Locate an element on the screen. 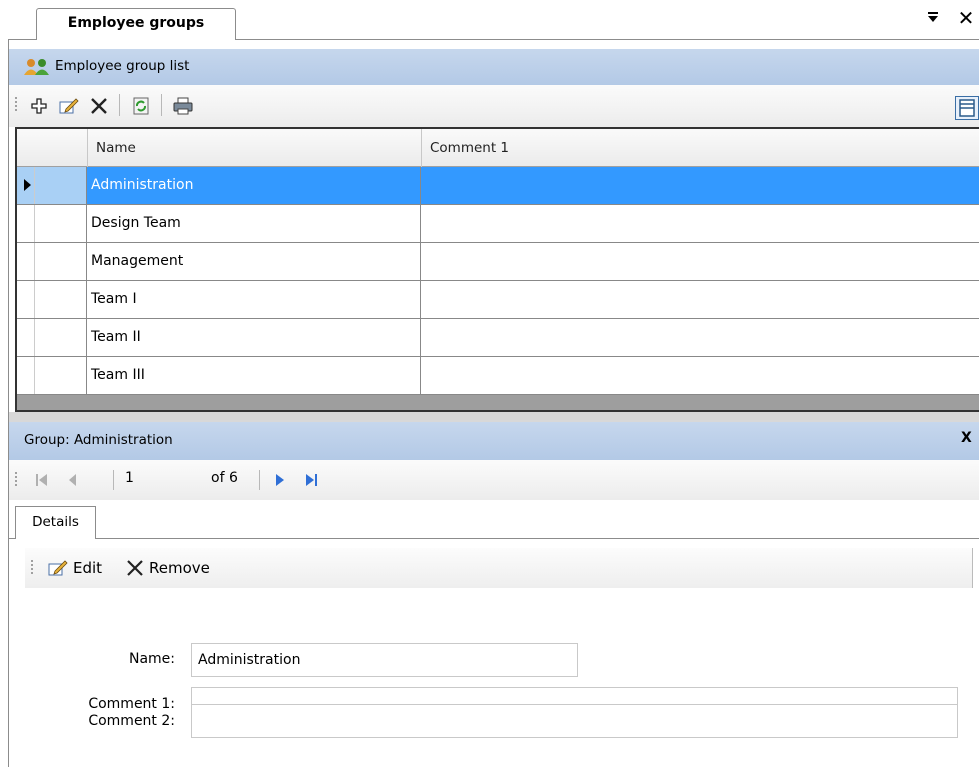  grid-empty-area is located at coordinates (498, 402).